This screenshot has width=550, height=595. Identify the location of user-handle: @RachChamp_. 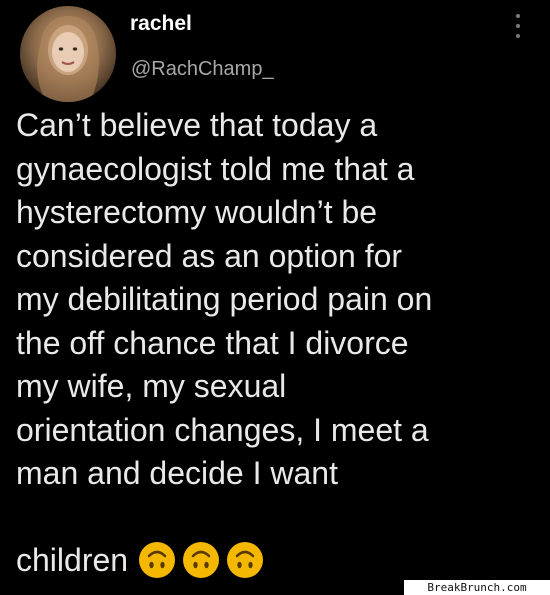
(202, 69).